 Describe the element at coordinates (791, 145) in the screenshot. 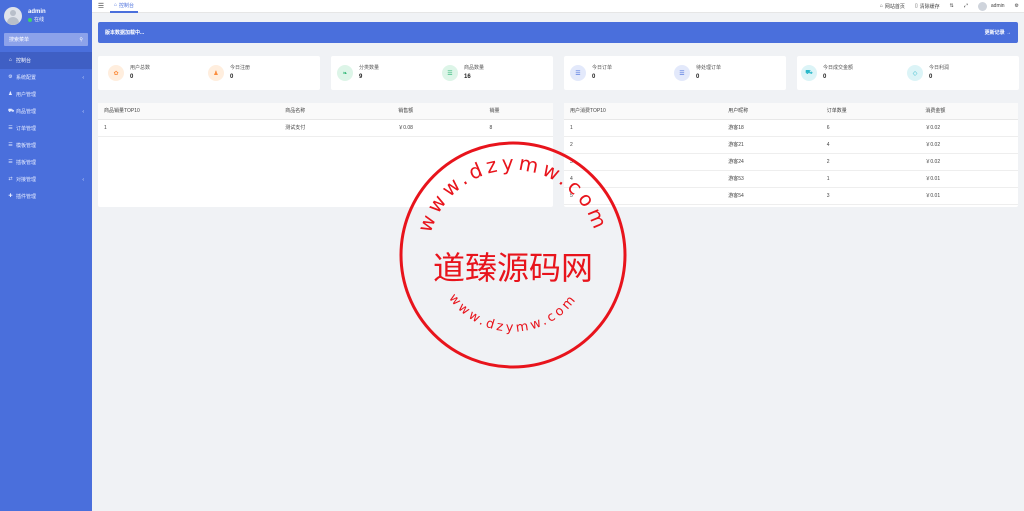

I see `table-row: 2 游客21 4 ￥0.02` at that location.